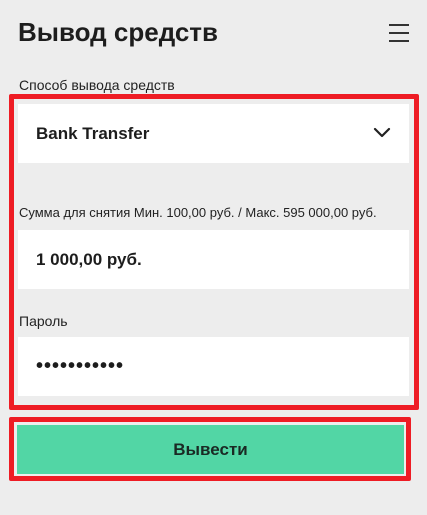  I want to click on password-input, so click(211, 366).